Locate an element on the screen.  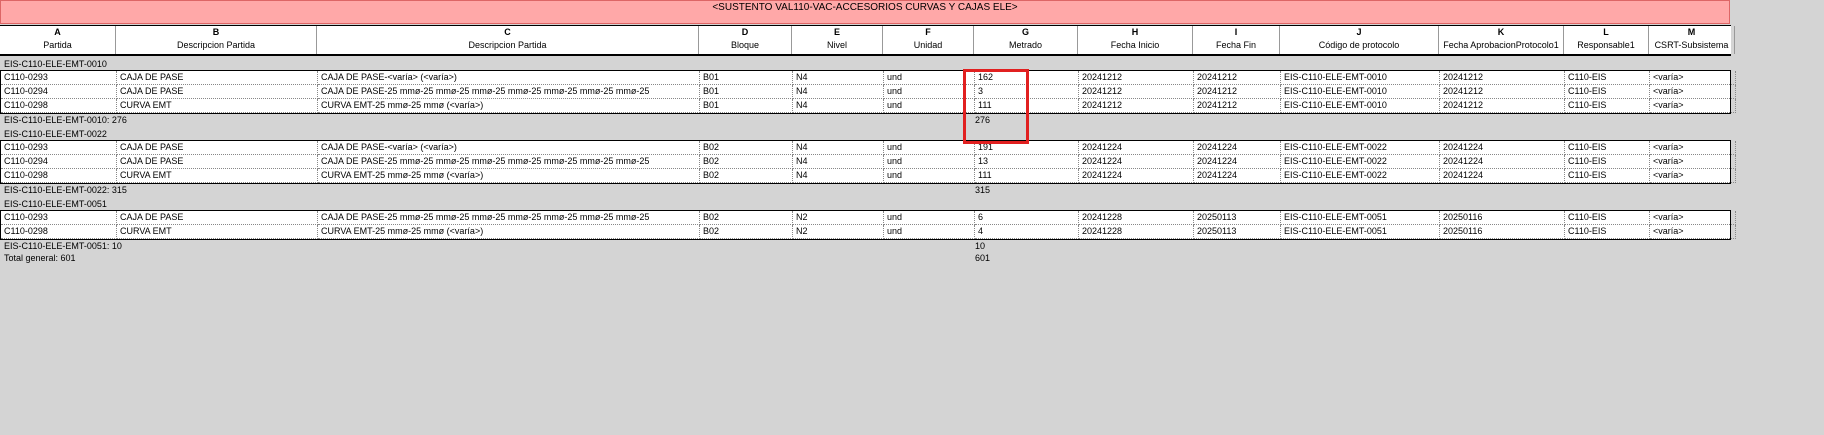
column-letter-h: H is located at coordinates (1135, 32).